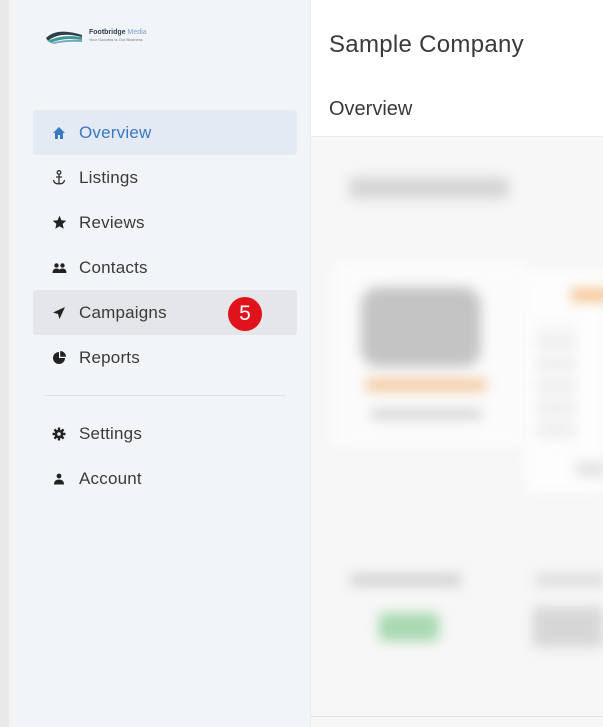 Image resolution: width=603 pixels, height=727 pixels. What do you see at coordinates (165, 222) in the screenshot?
I see `sidebar-item-reviews: Reviews` at bounding box center [165, 222].